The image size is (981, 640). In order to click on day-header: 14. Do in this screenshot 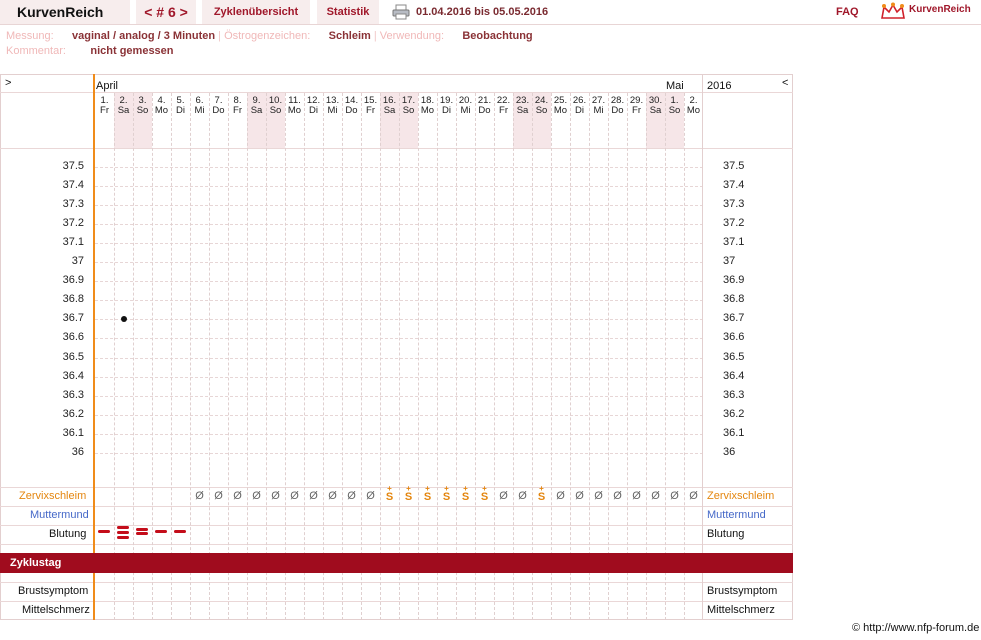, I will do `click(351, 106)`.